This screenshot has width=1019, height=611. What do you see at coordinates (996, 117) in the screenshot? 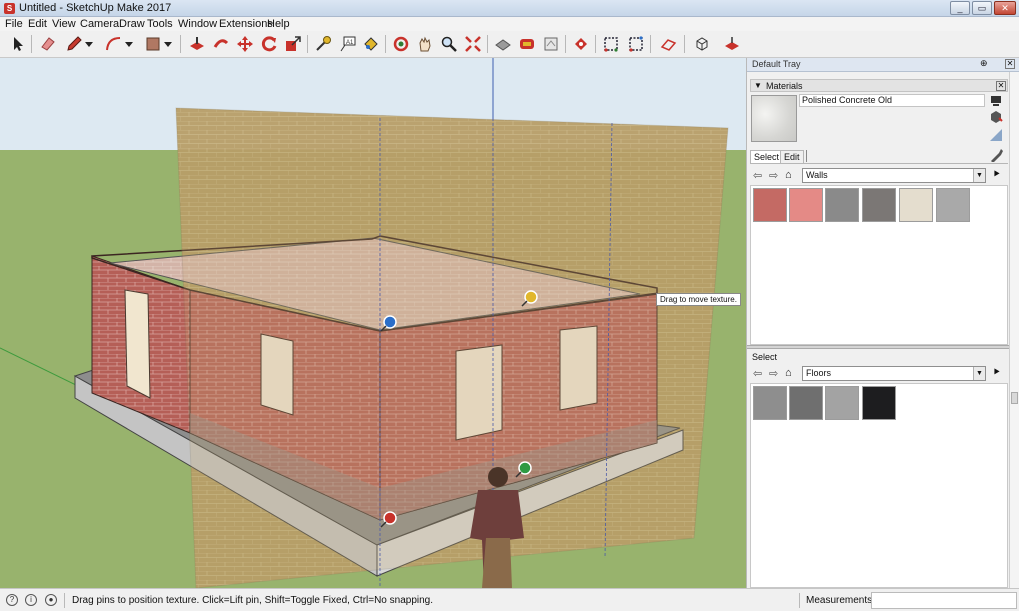
I see `create-material-icon` at bounding box center [996, 117].